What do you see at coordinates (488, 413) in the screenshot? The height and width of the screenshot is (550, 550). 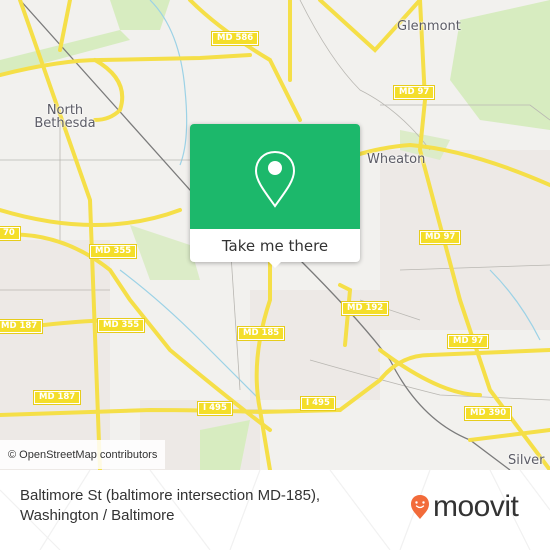 I see `road-shield-md390: MD 390` at bounding box center [488, 413].